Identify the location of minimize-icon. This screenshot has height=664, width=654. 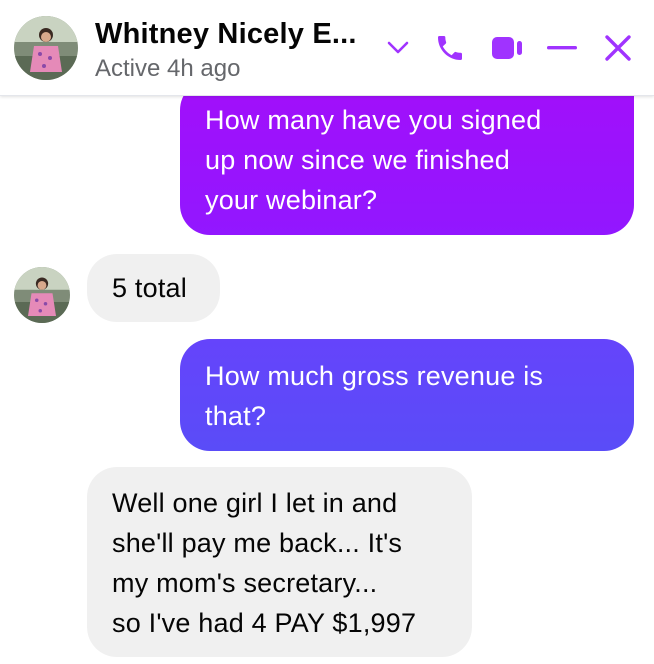
(562, 48).